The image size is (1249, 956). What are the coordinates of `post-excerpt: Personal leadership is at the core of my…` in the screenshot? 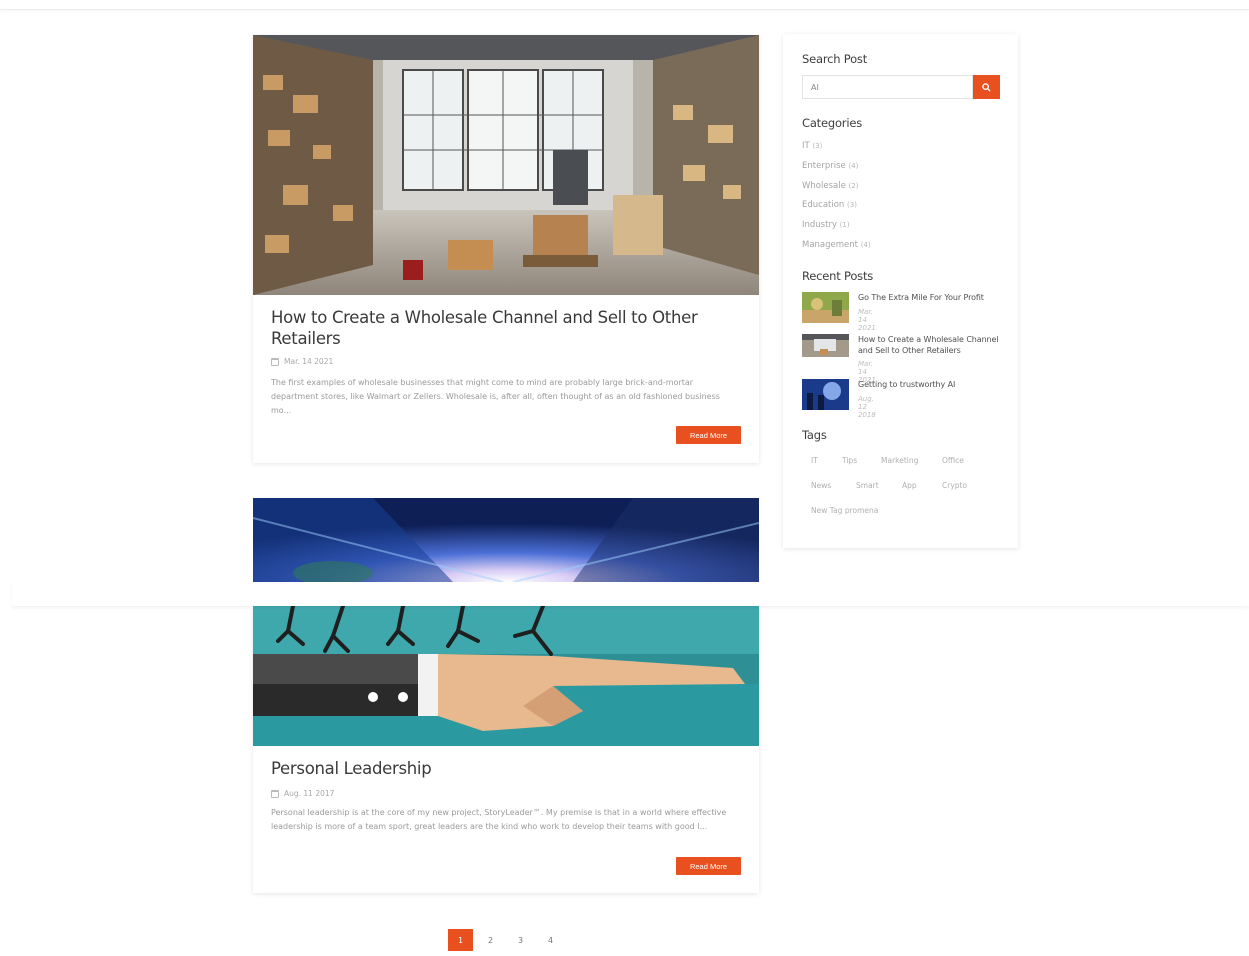 It's located at (499, 819).